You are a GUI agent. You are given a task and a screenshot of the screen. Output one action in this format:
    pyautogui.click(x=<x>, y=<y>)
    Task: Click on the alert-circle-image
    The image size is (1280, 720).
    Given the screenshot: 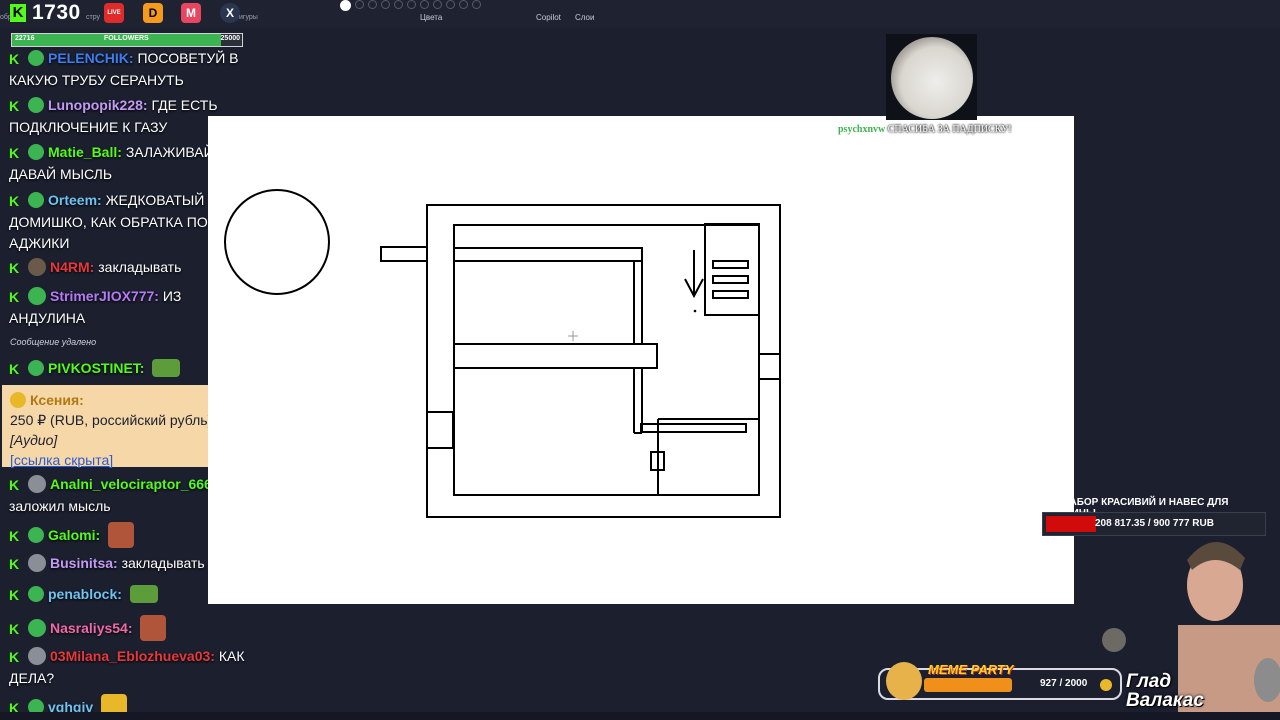 What is the action you would take?
    pyautogui.click(x=932, y=78)
    